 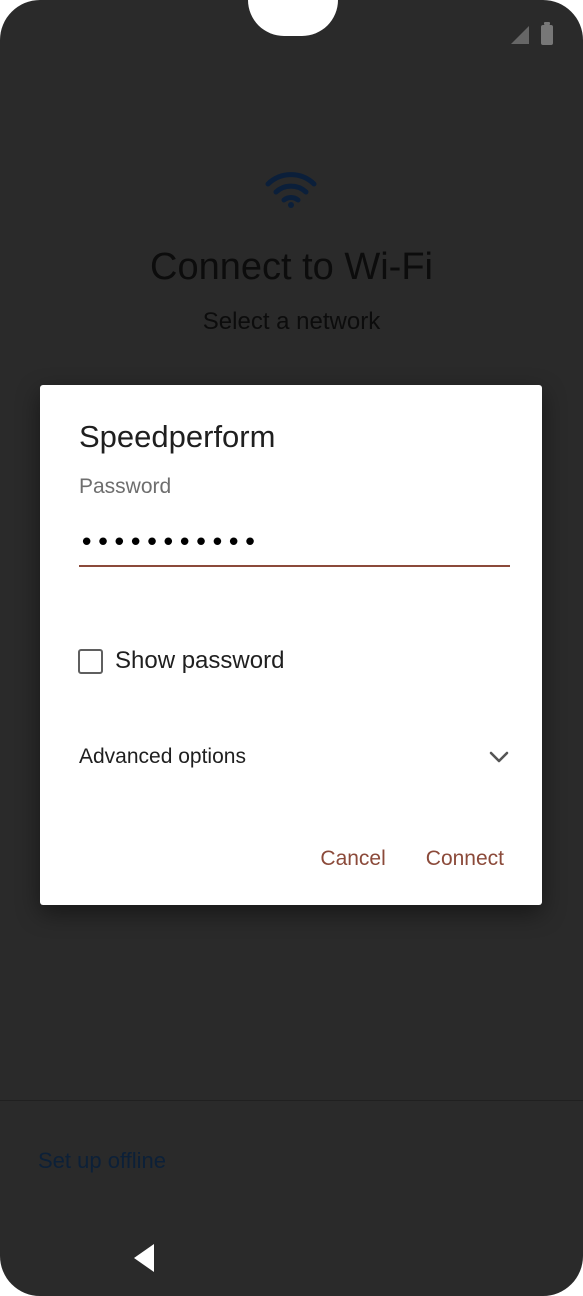 What do you see at coordinates (177, 436) in the screenshot?
I see `dialog-title: Speedperform` at bounding box center [177, 436].